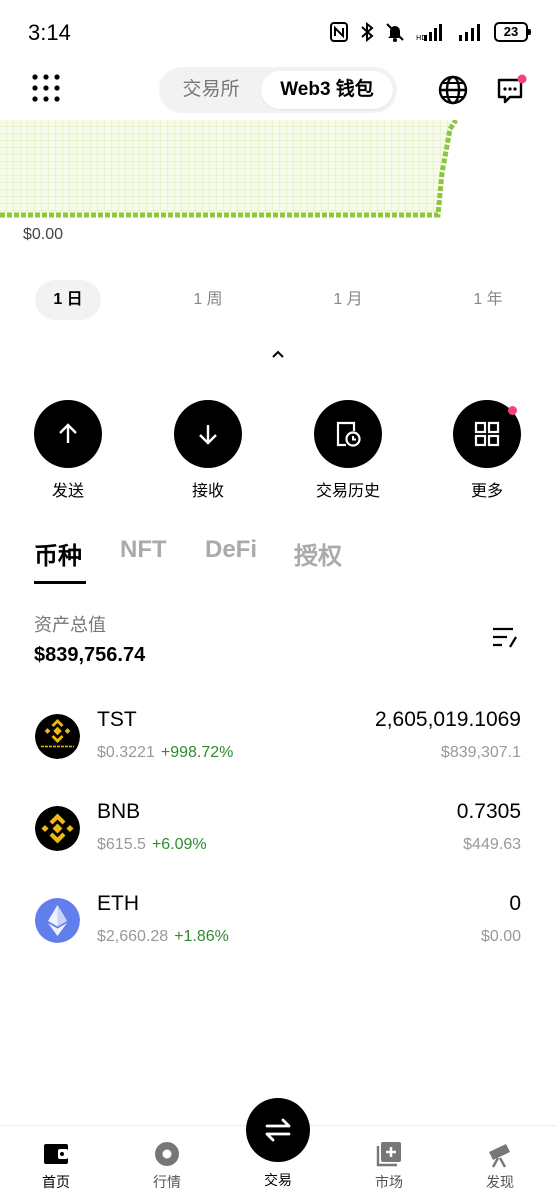 The height and width of the screenshot is (1200, 556). Describe the element at coordinates (56, 1166) in the screenshot. I see `nav-home: 首页` at that location.